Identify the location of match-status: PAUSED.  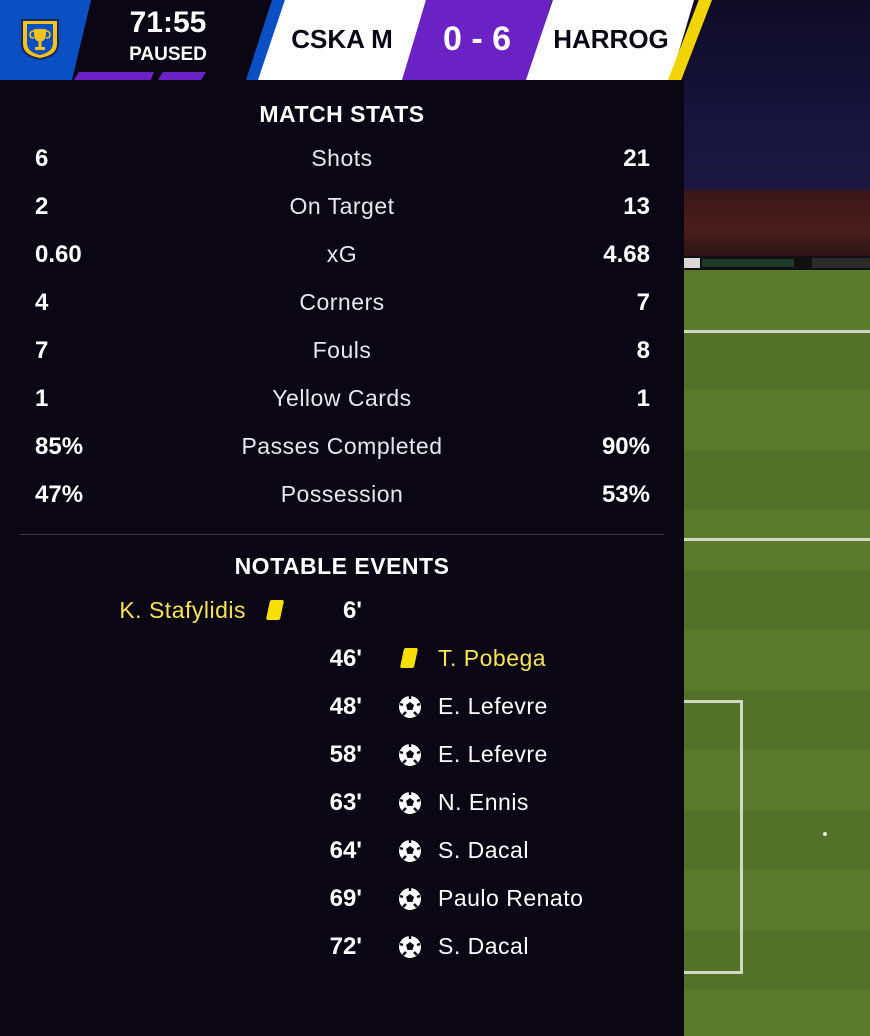
(168, 54).